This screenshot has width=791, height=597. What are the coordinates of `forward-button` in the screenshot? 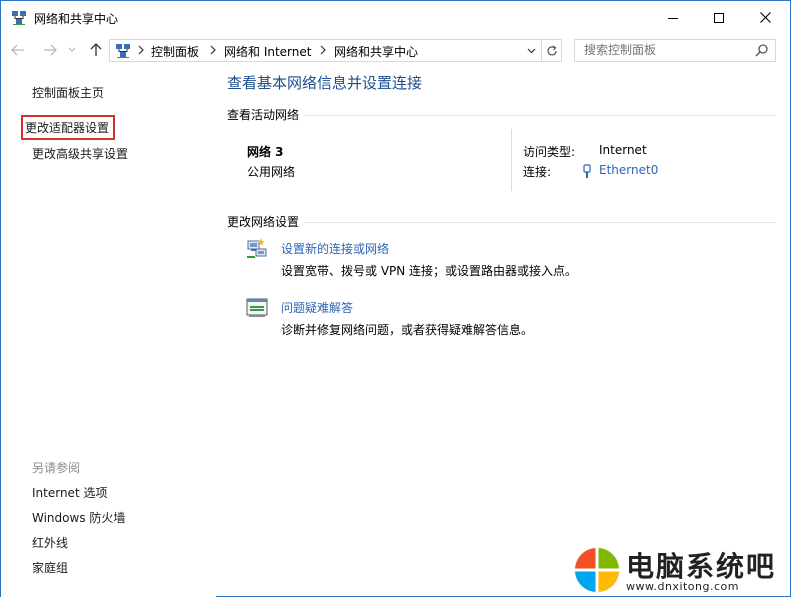 It's located at (50, 50).